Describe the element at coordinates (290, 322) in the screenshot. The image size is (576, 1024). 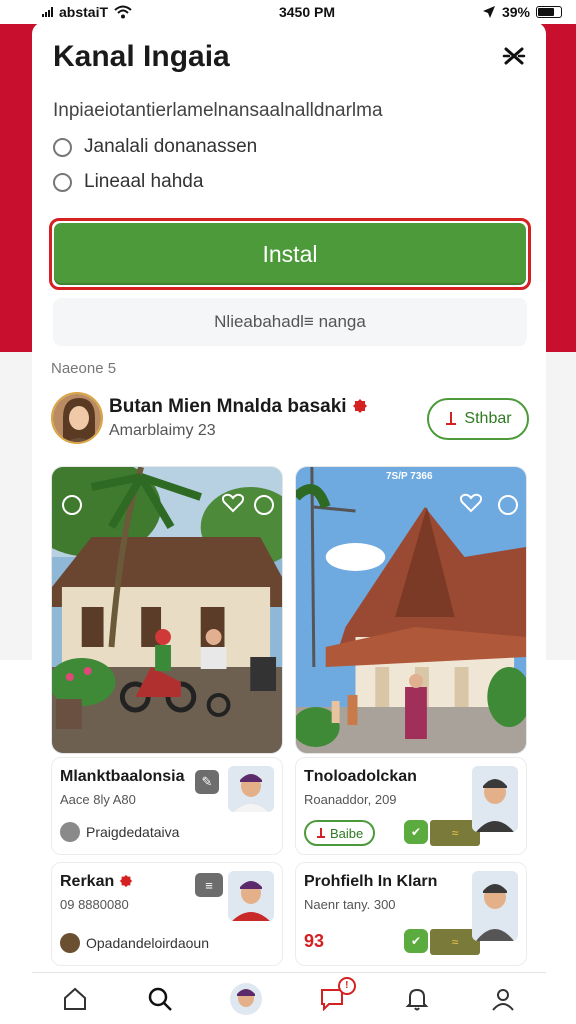
I see `secondary-action: Nlieabahadl≡ nanga` at that location.